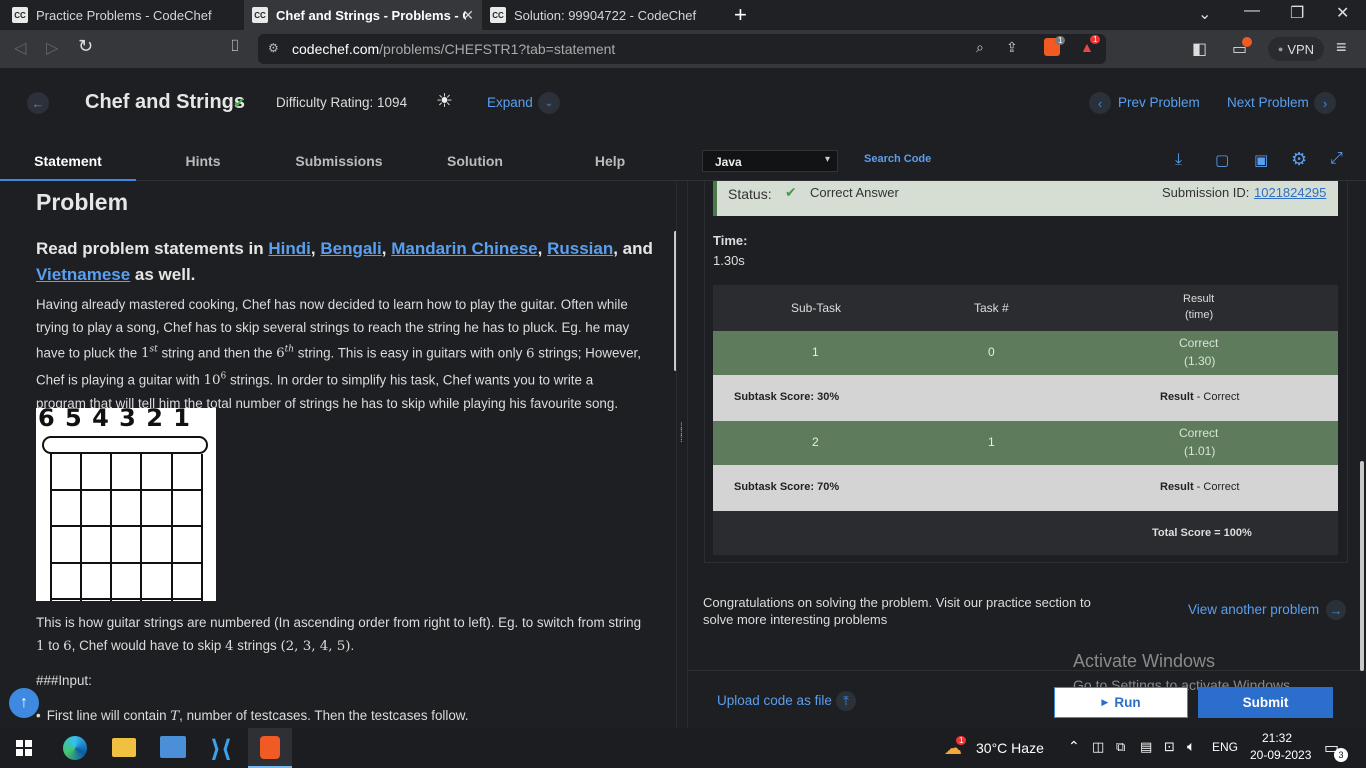  What do you see at coordinates (1225, 747) in the screenshot?
I see `language-indicator: ENG` at bounding box center [1225, 747].